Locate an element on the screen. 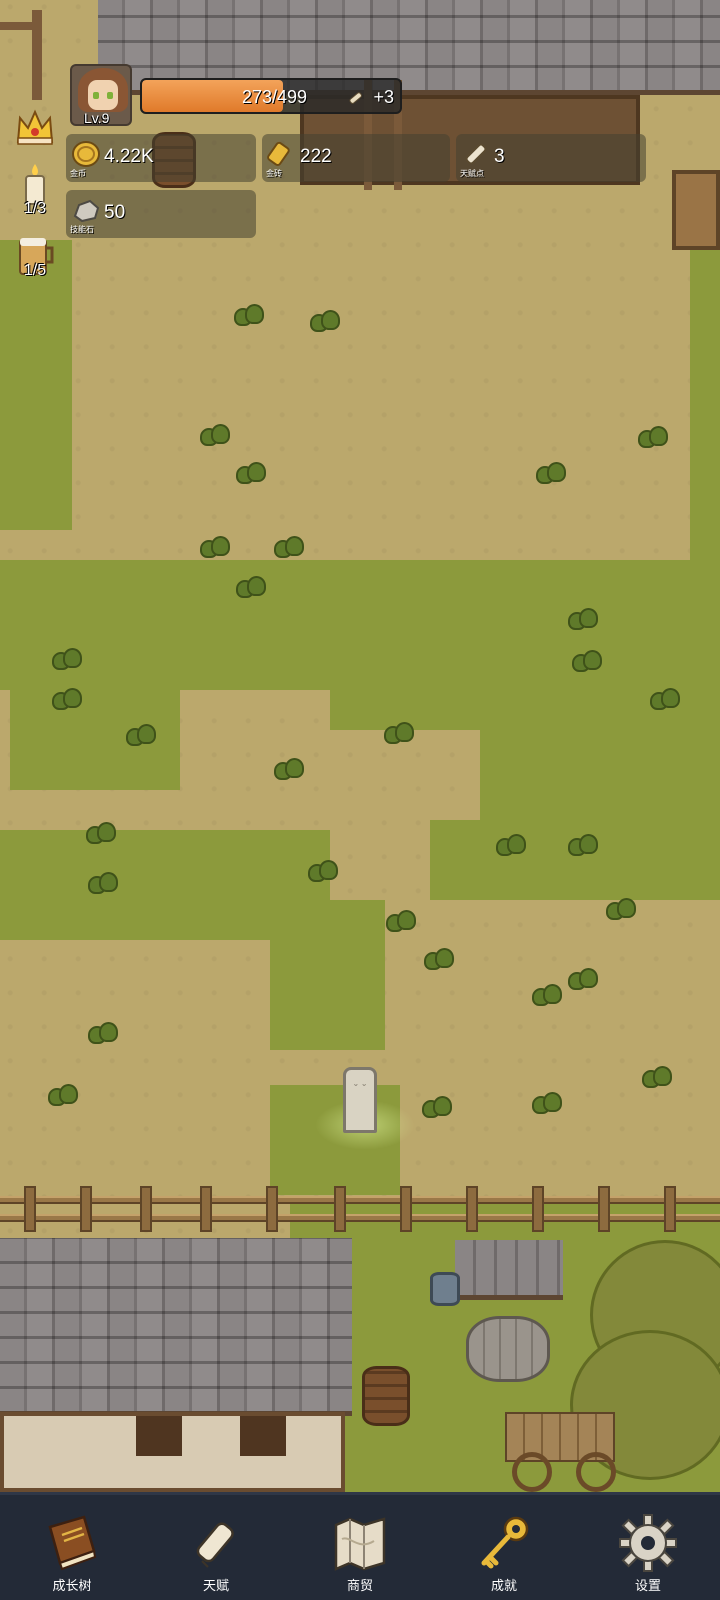 Image resolution: width=720 pixels, height=1600 pixels. candle-count: 1/3 is located at coordinates (35, 208).